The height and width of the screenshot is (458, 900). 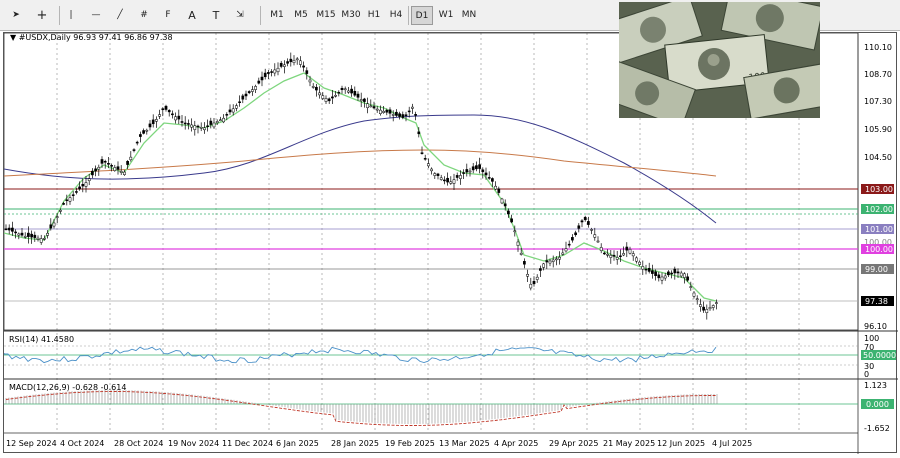 What do you see at coordinates (396, 15) in the screenshot?
I see `timeframe-h4: H4` at bounding box center [396, 15].